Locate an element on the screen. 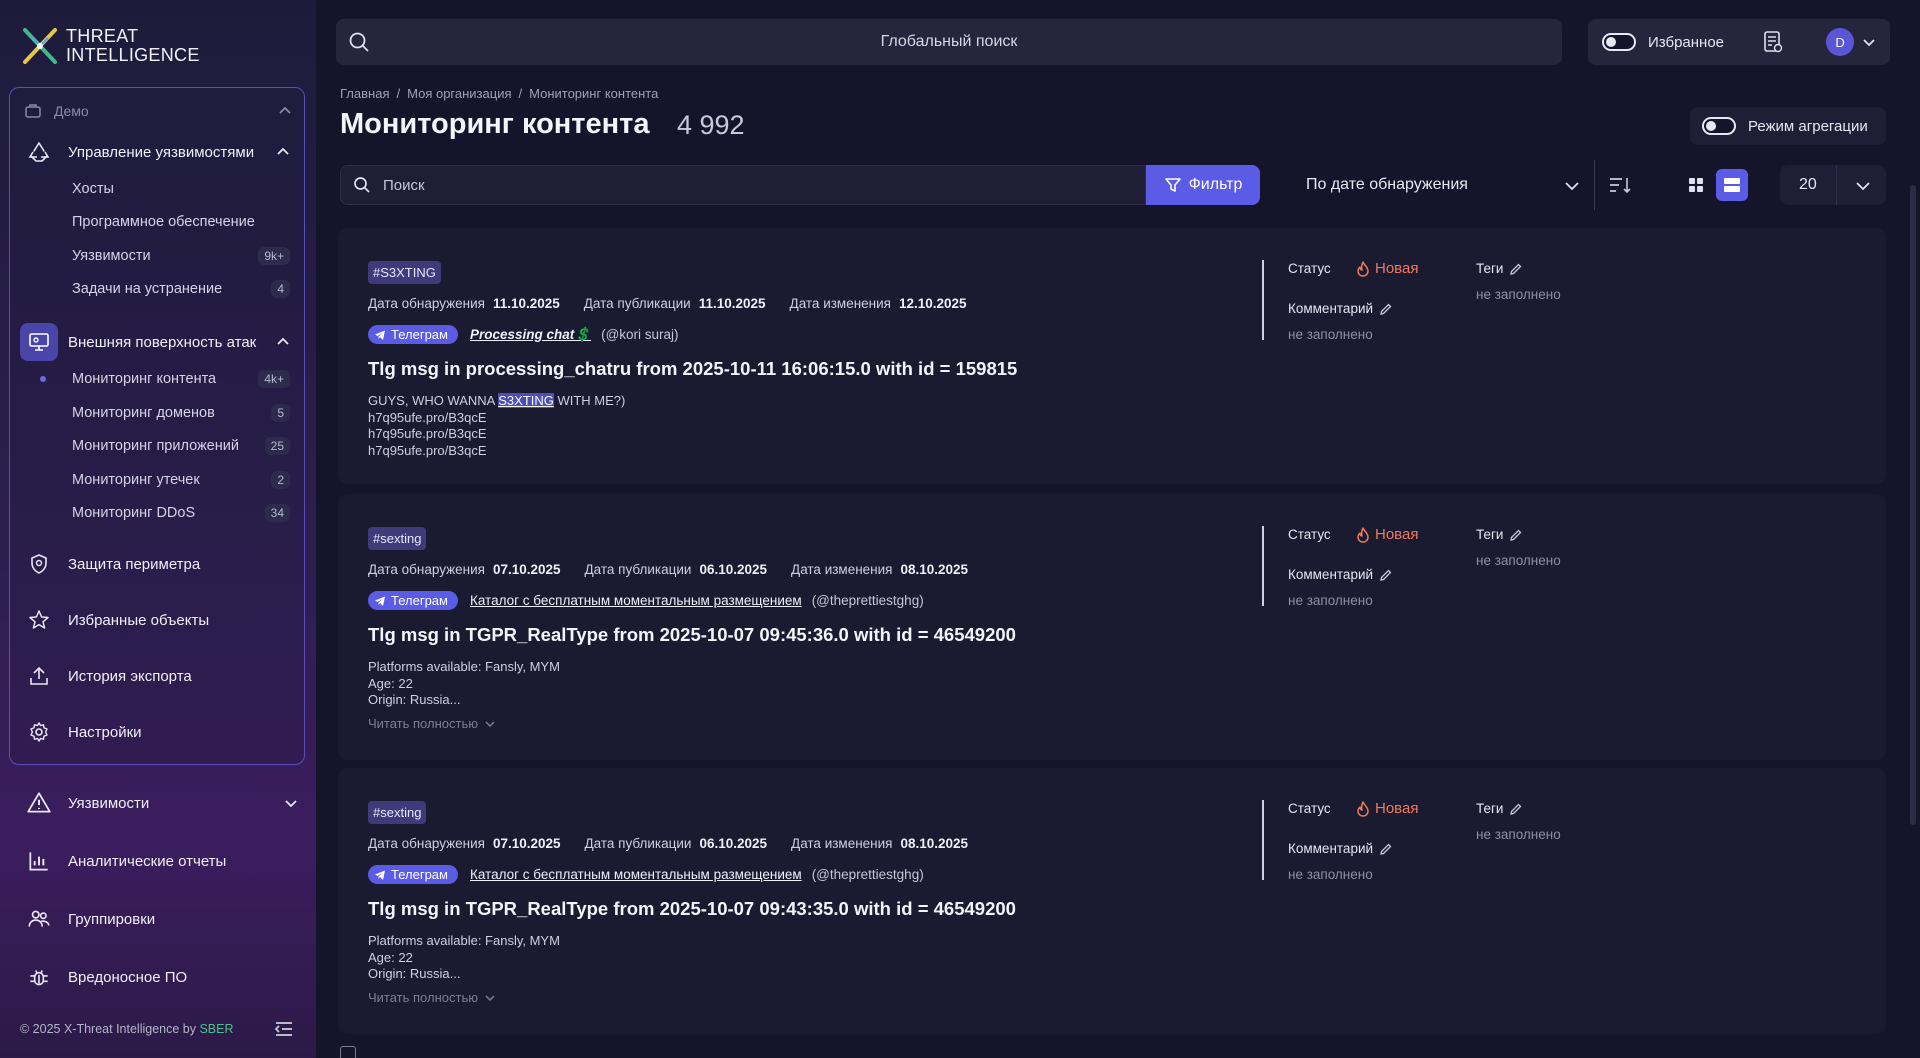 The width and height of the screenshot is (1920, 1058). sidebar-item-ddos-monitoring: Мониторинг DDoS 34 is located at coordinates (181, 513).